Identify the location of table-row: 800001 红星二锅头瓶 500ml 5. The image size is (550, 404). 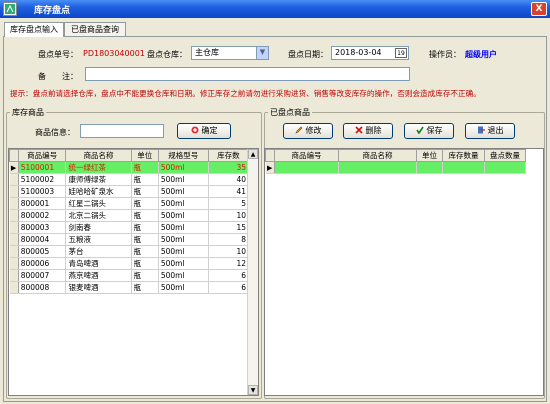
(129, 203).